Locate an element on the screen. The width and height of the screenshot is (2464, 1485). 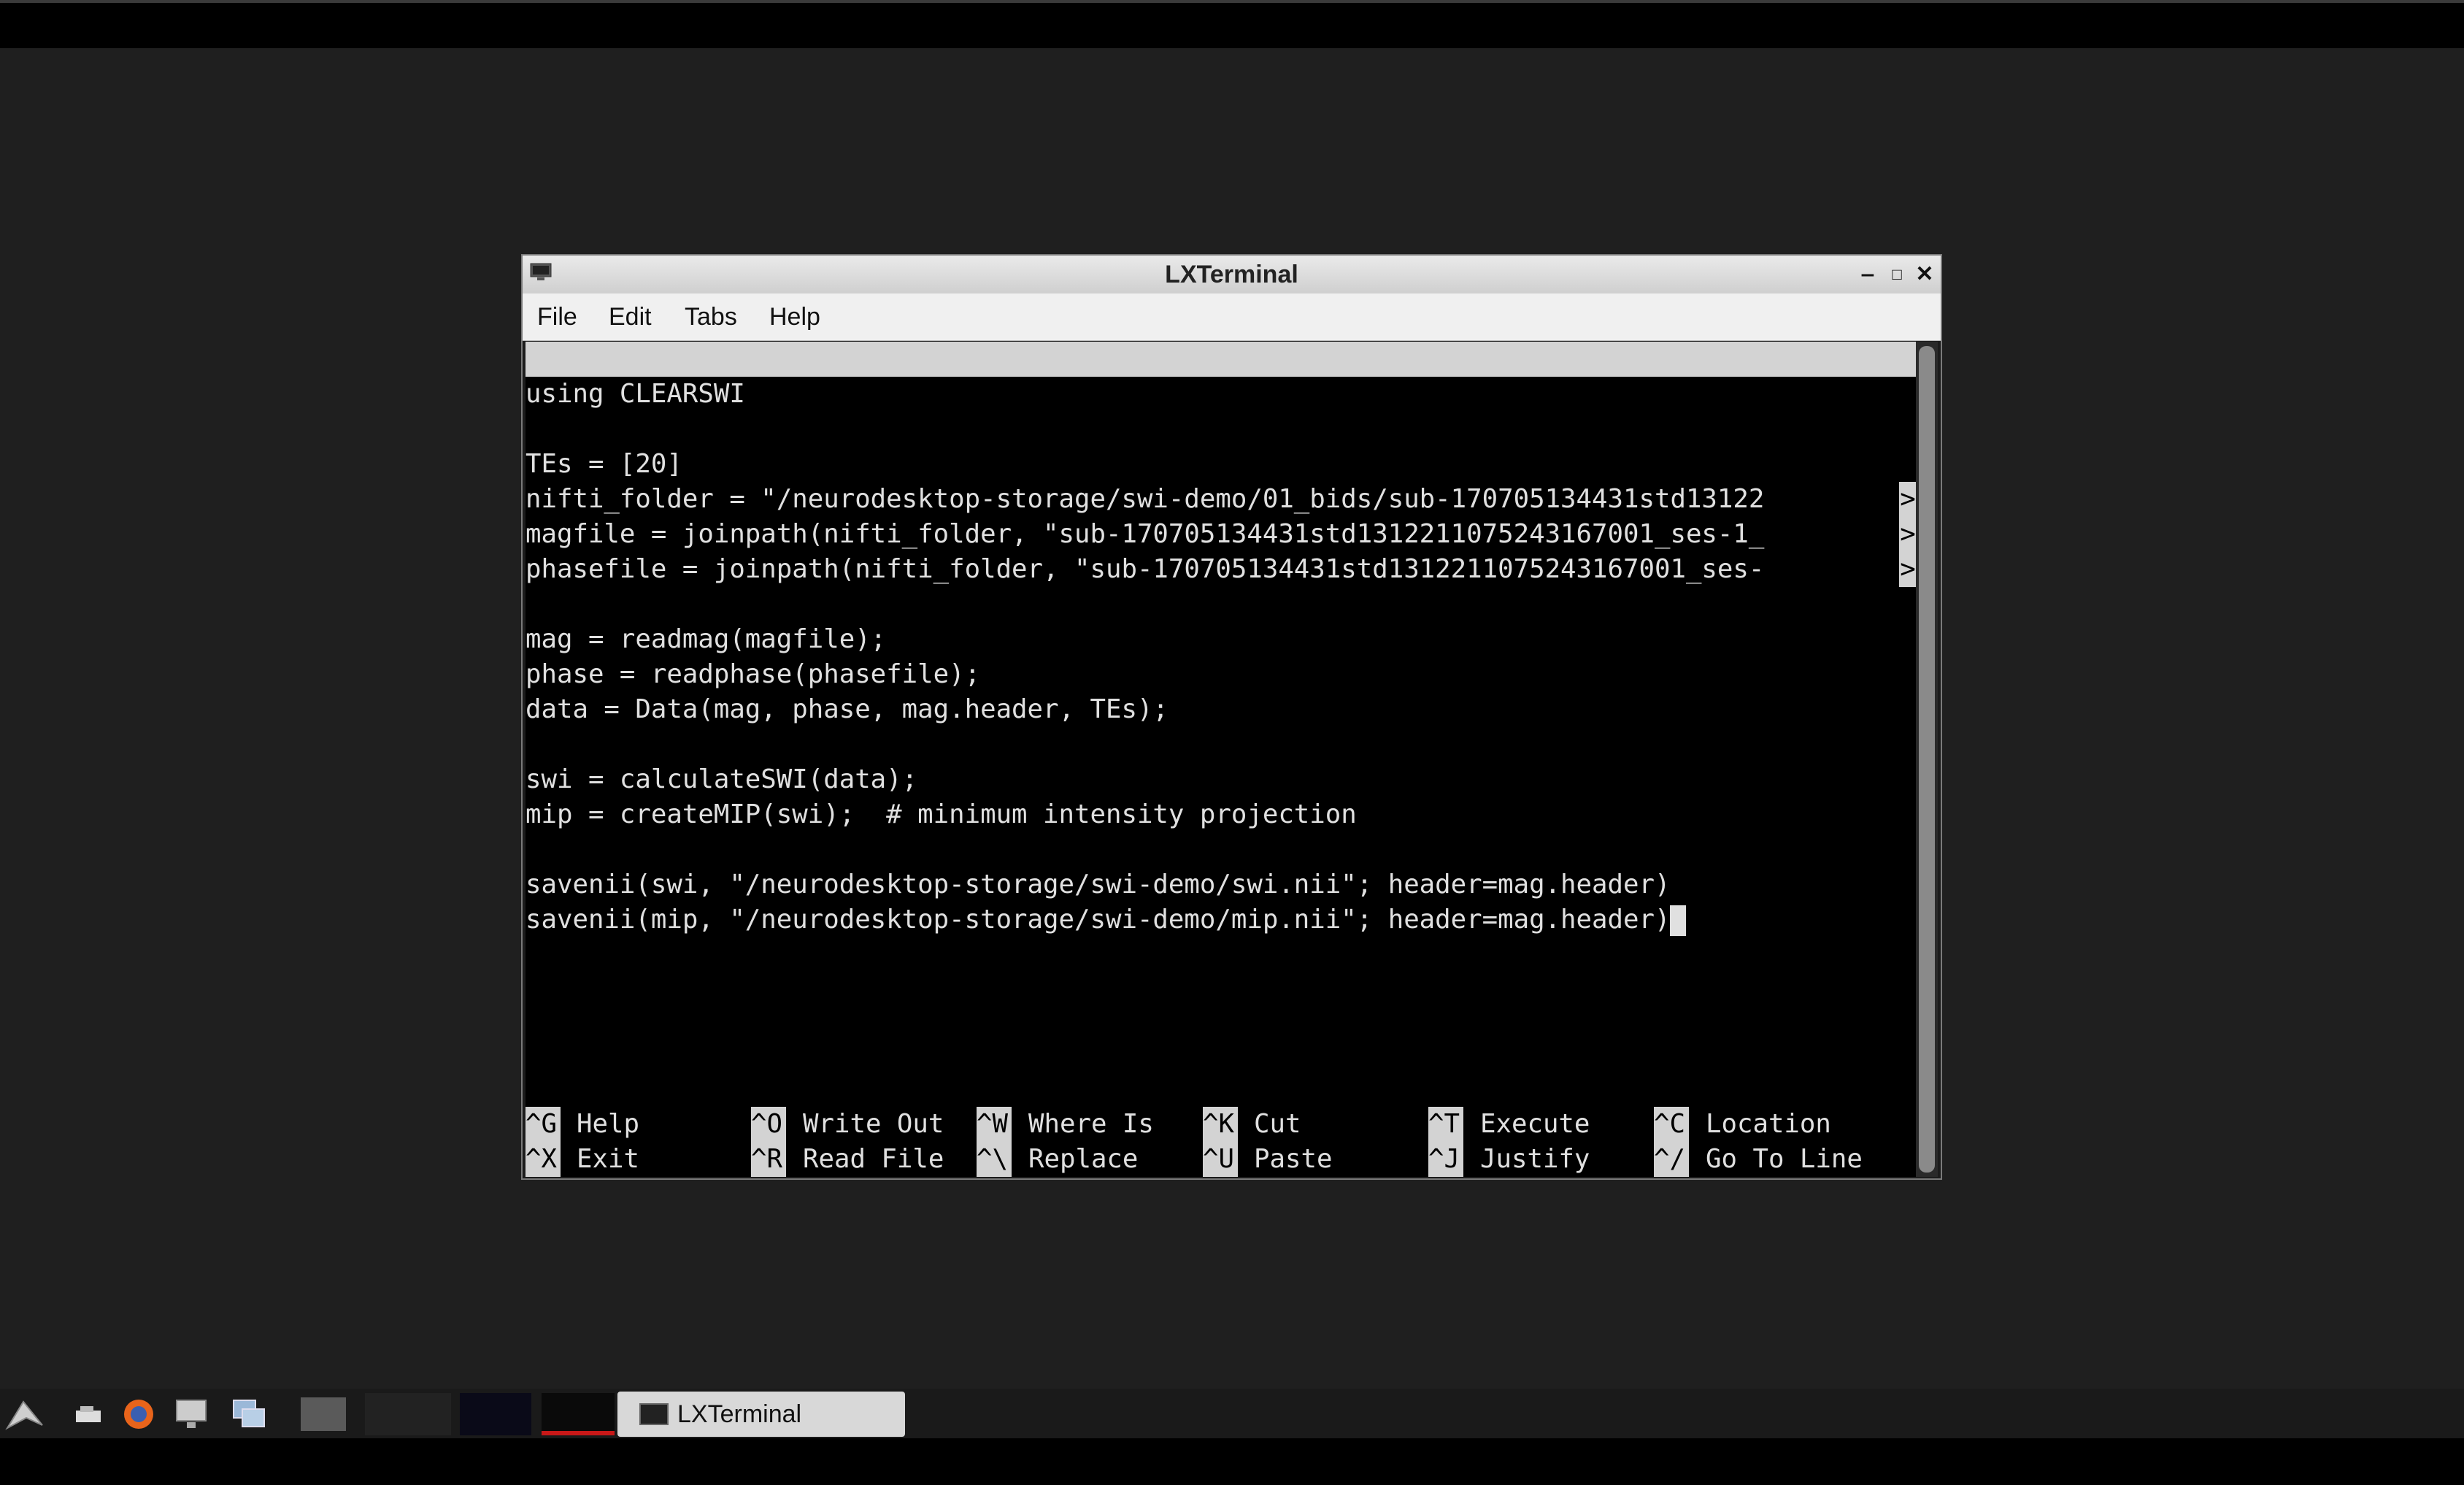
screen-top-edge is located at coordinates (1232, 2).